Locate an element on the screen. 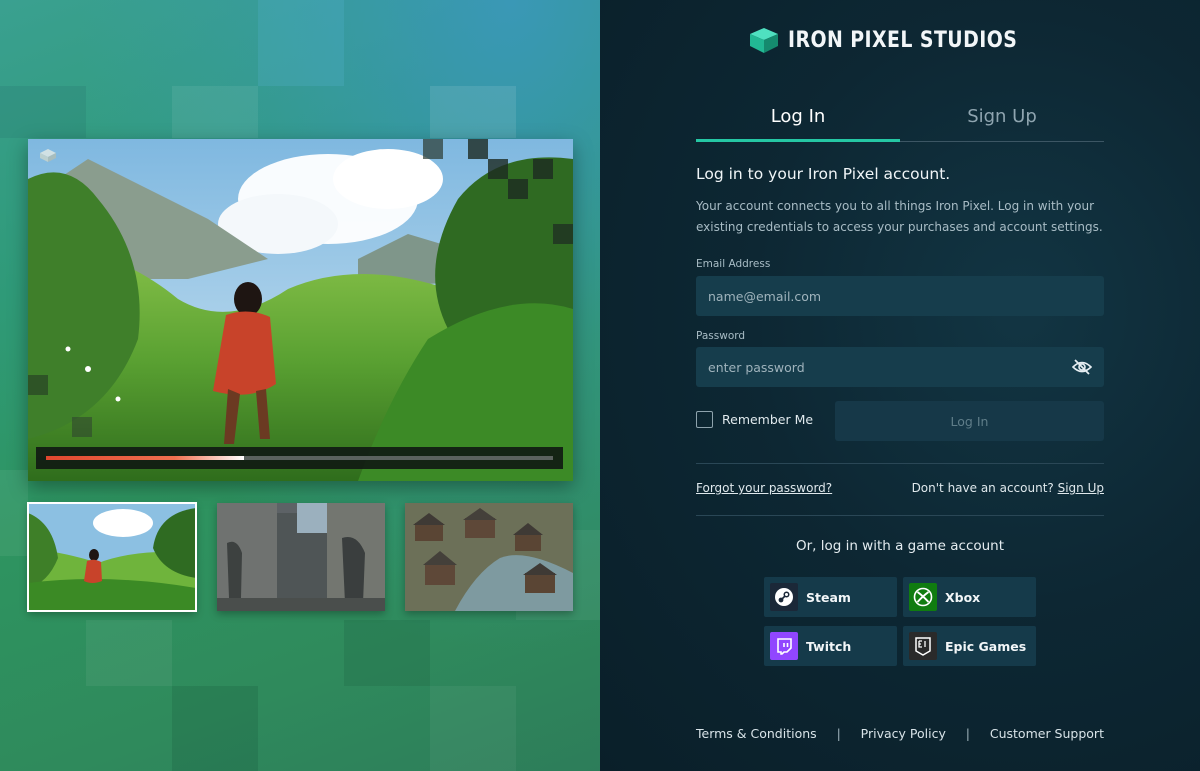 The image size is (1200, 771). progress-fill is located at coordinates (145, 458).